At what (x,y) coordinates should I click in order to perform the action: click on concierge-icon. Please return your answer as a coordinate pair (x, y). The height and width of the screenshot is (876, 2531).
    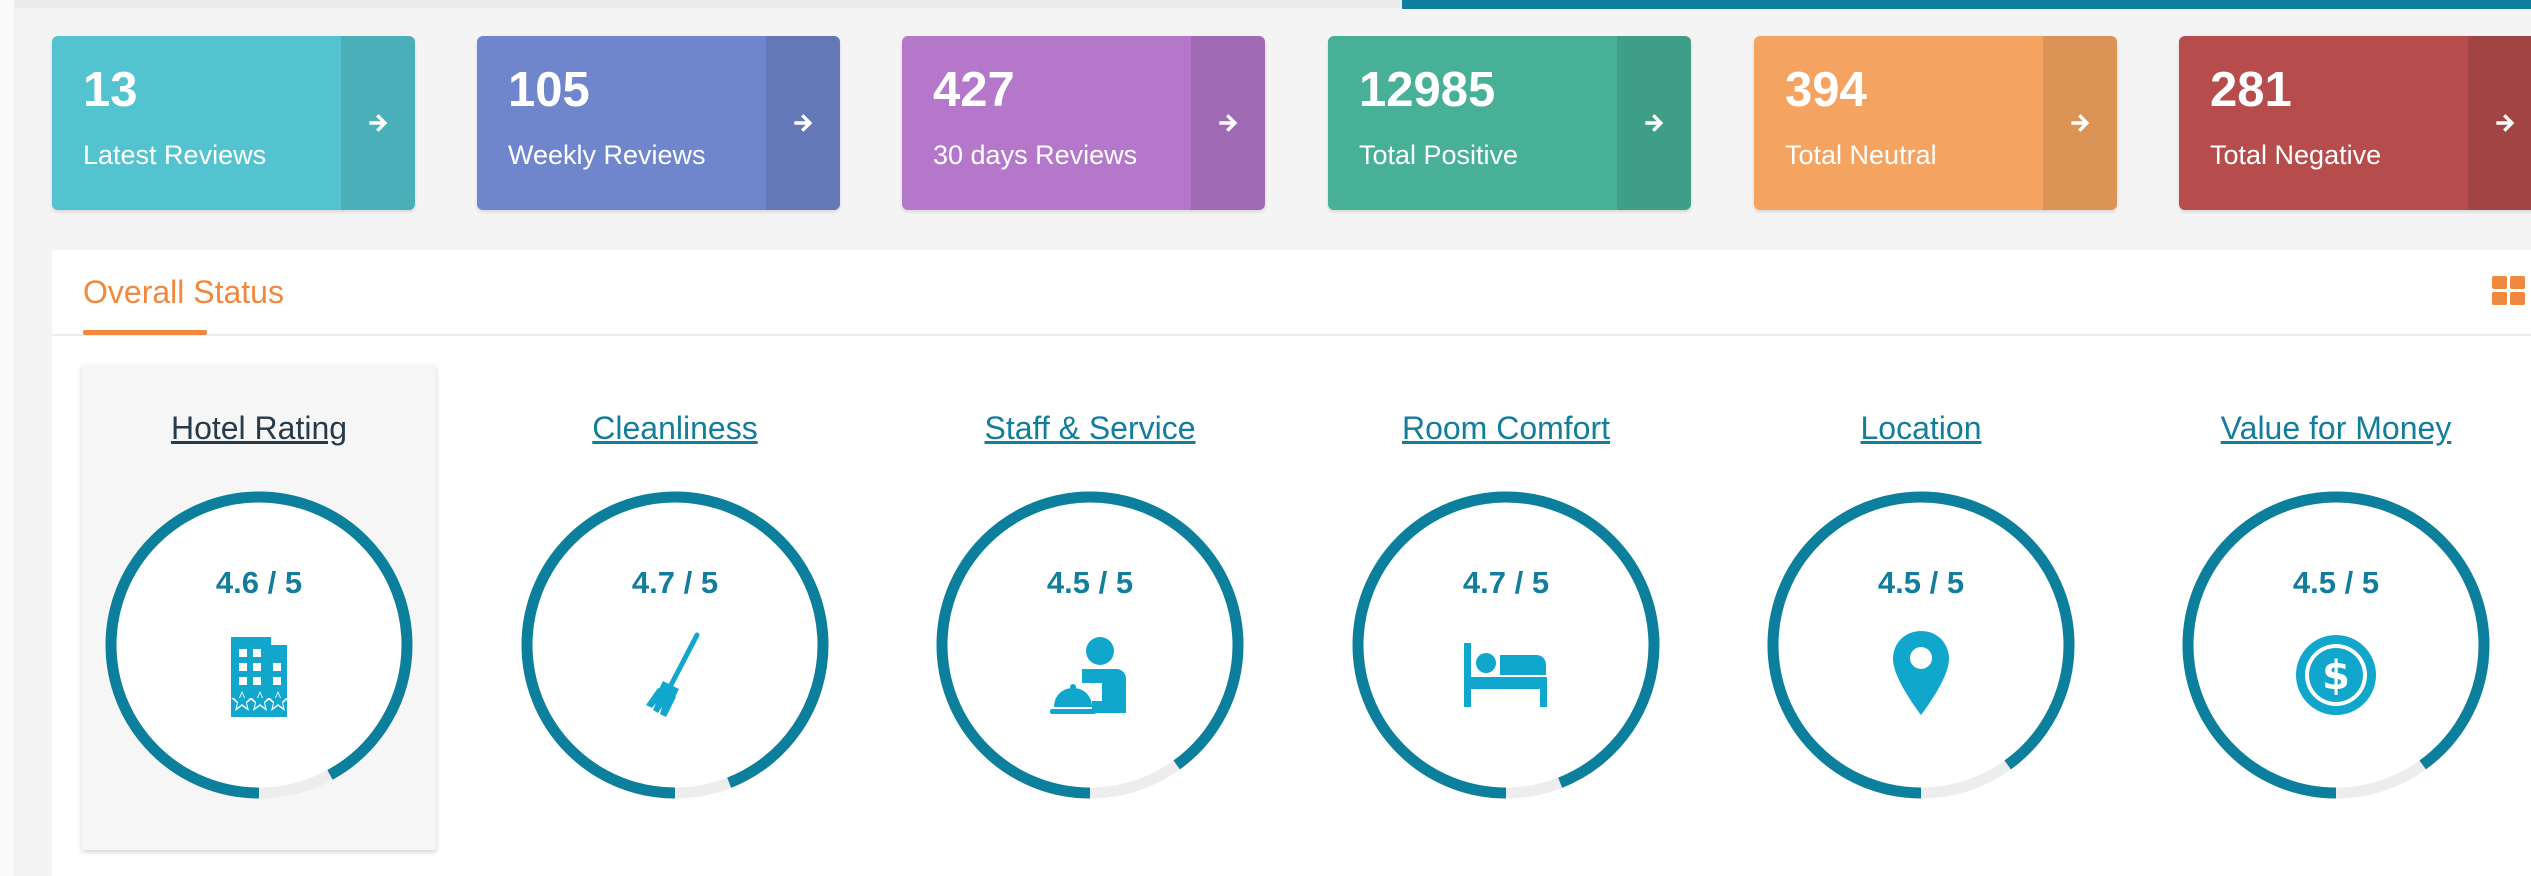
    Looking at the image, I should click on (1088, 675).